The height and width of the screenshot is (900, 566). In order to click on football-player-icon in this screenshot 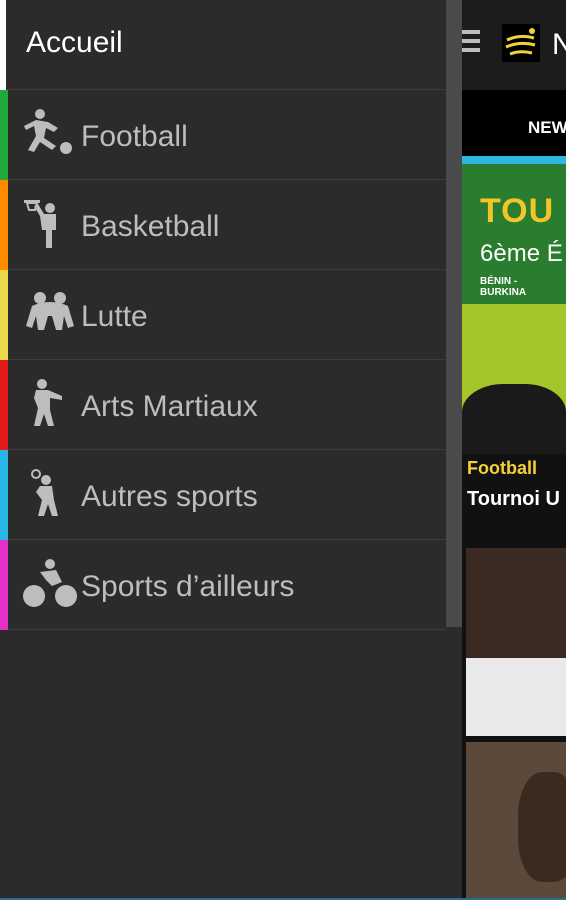, I will do `click(48, 131)`.